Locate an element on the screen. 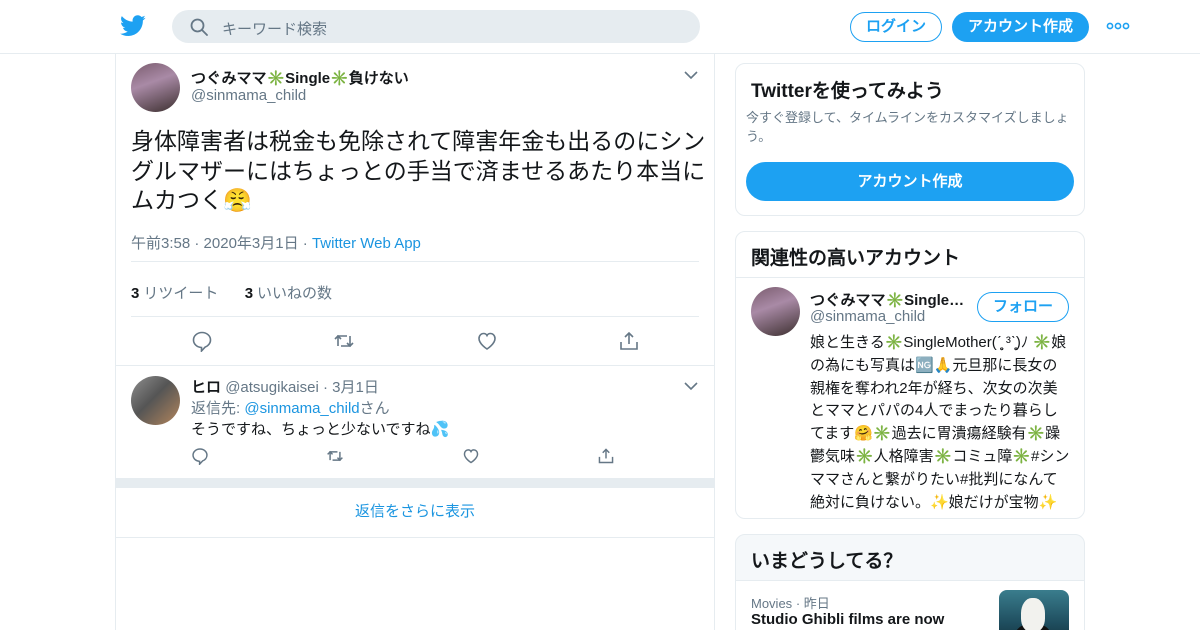 The height and width of the screenshot is (630, 1200). tweet-time: 午前3:58 is located at coordinates (160, 243).